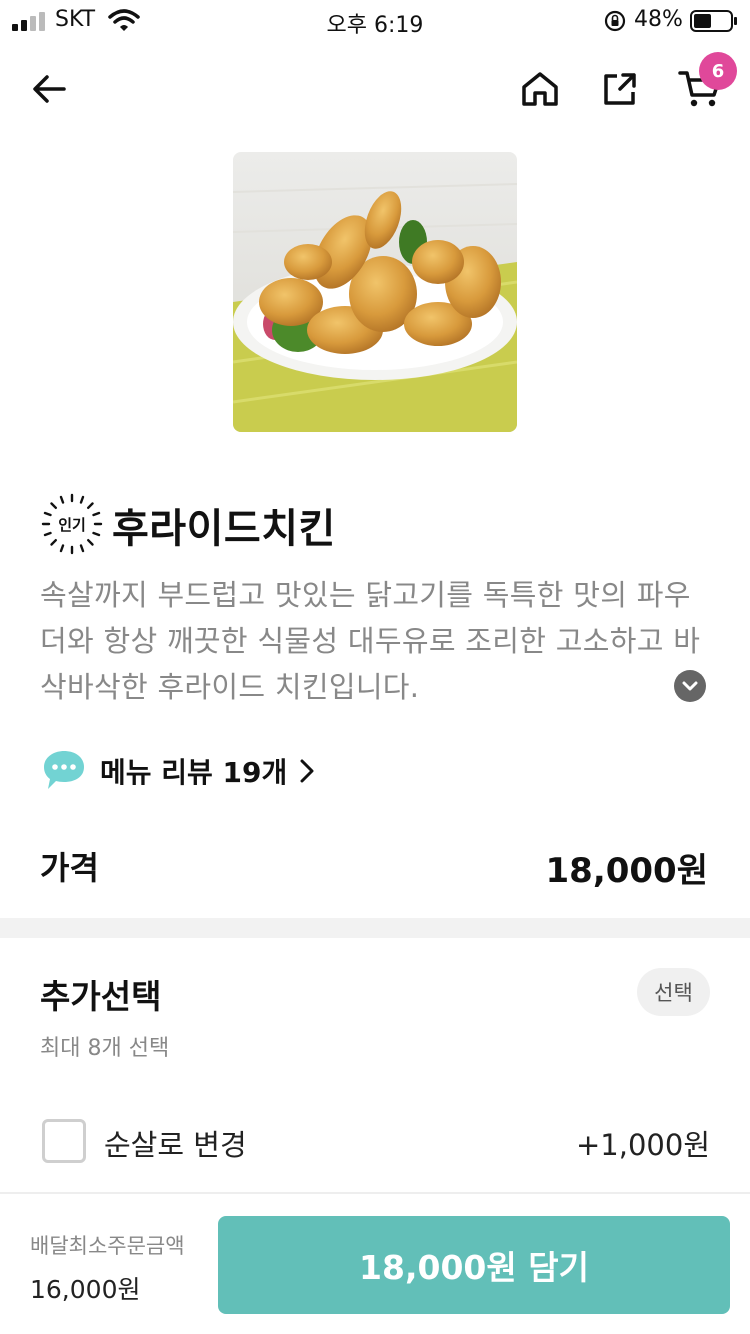 This screenshot has width=750, height=1334. I want to click on share-icon, so click(620, 89).